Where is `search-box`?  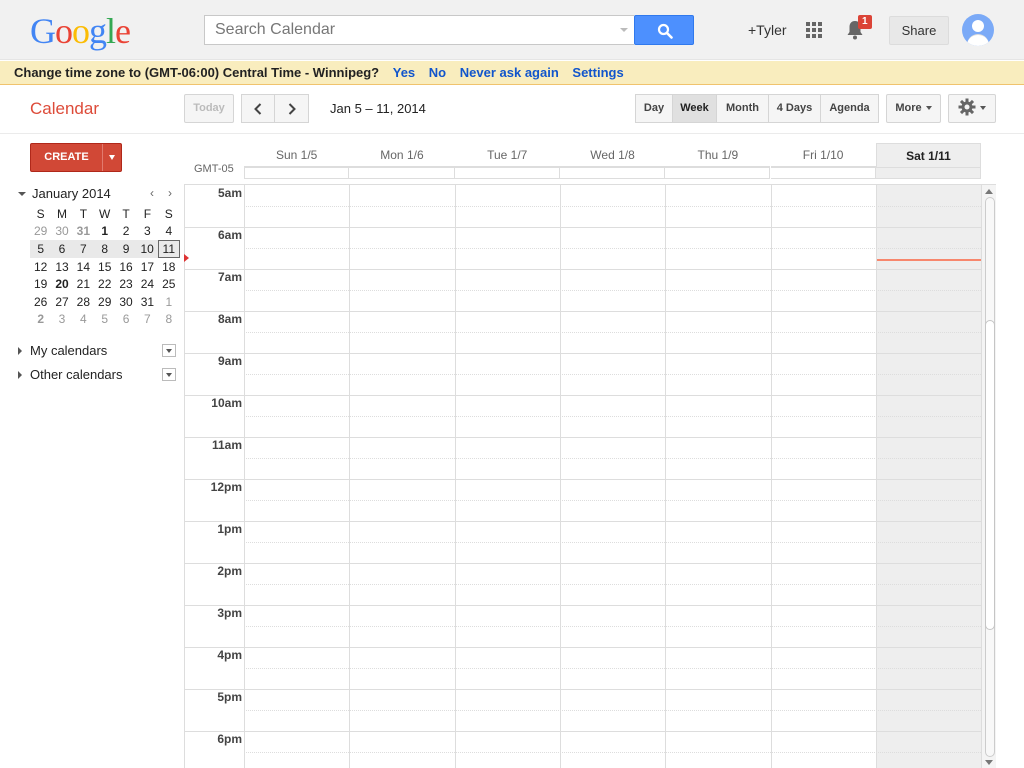 search-box is located at coordinates (419, 30).